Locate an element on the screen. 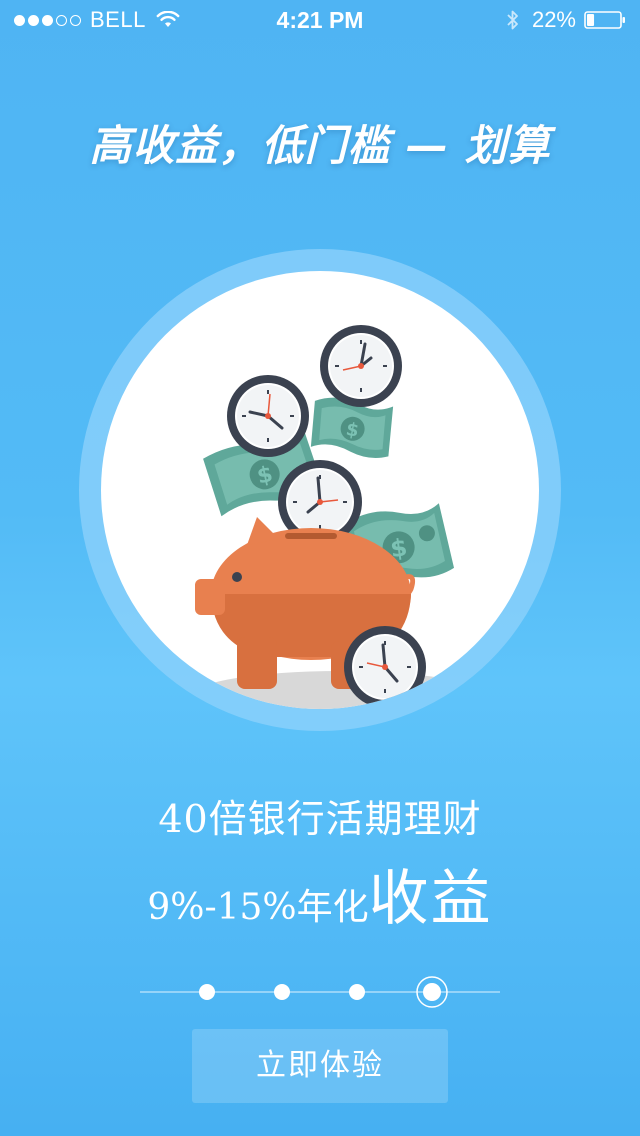  feature-description-line1: 40倍银行活期理财 is located at coordinates (320, 819).